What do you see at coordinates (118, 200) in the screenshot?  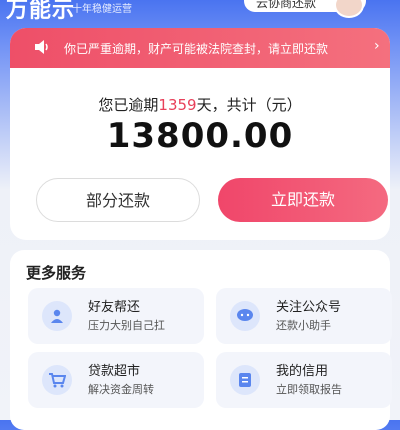 I see `partial-repay-button: 部分还款` at bounding box center [118, 200].